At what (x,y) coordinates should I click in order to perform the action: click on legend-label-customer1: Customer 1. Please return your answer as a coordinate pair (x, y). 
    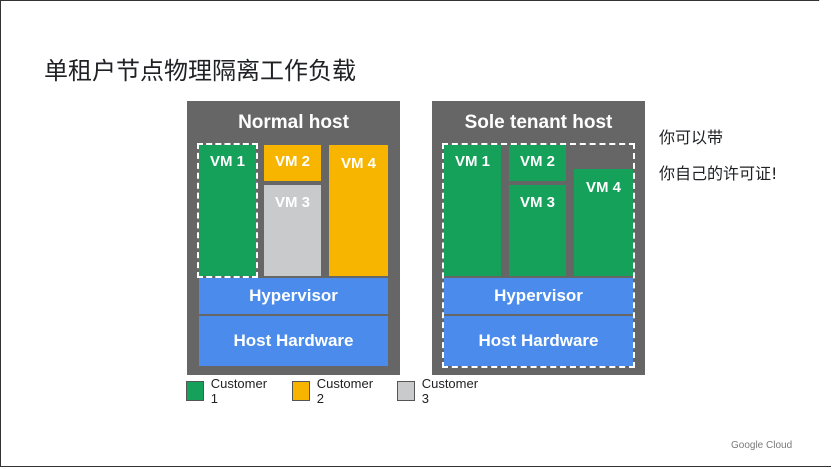
    Looking at the image, I should click on (239, 391).